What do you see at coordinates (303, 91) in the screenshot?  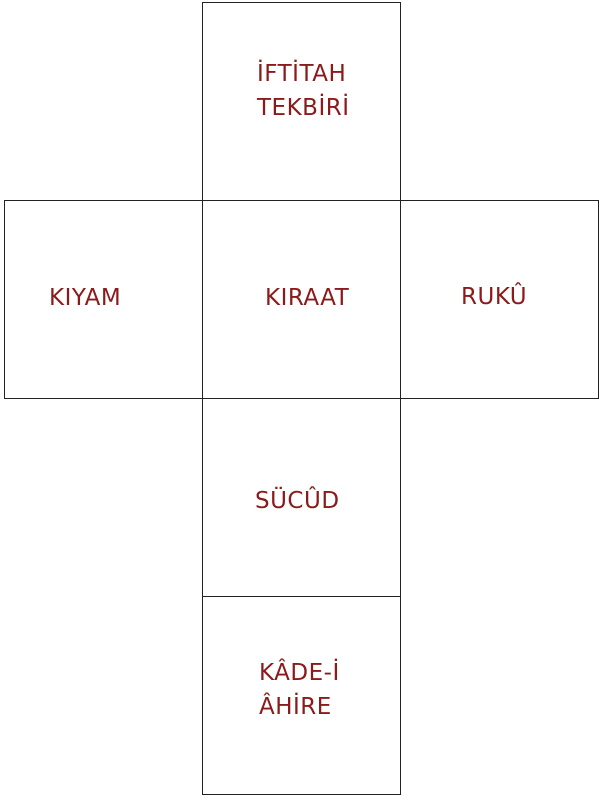 I see `box-label-iftitah-tekbiri: İFTİTAH TEKBİRİ` at bounding box center [303, 91].